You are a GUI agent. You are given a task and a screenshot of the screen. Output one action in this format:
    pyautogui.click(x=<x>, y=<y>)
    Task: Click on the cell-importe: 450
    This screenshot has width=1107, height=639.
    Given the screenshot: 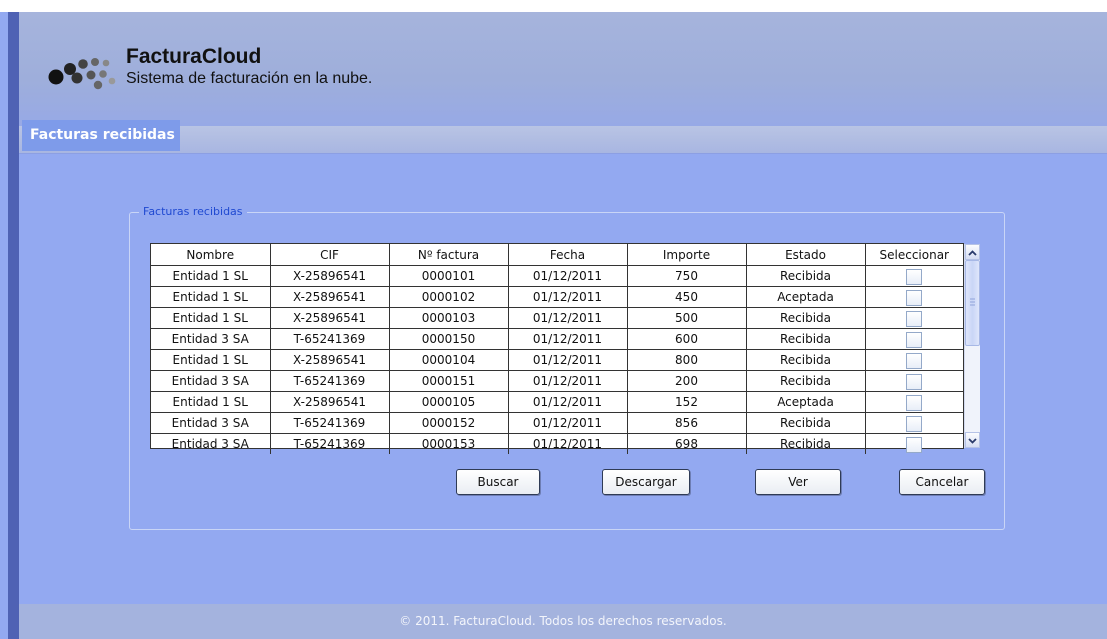 What is the action you would take?
    pyautogui.click(x=687, y=297)
    